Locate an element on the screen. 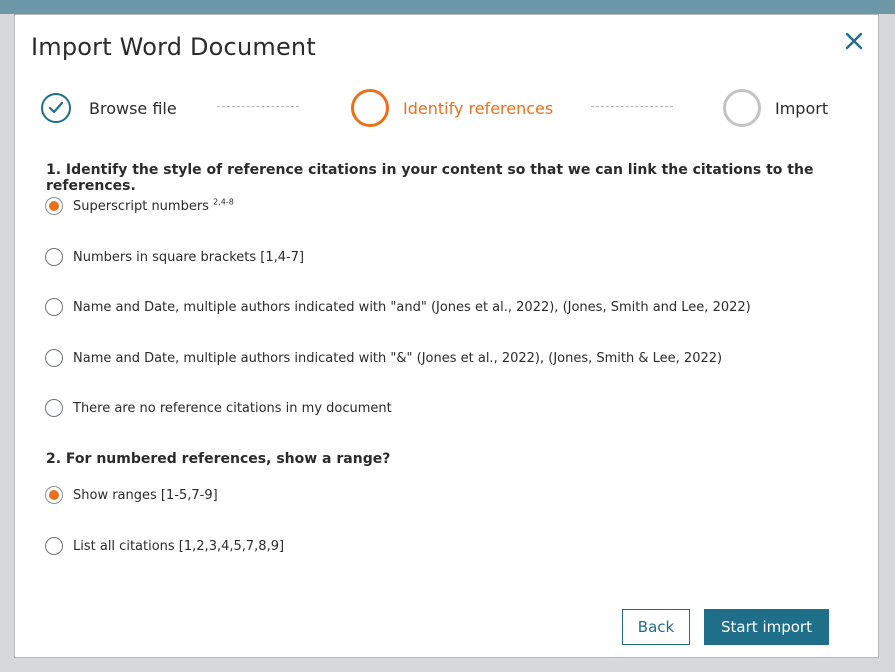 Image resolution: width=895 pixels, height=672 pixels. option-square-brackets: Numbers in square brackets [1,4-7] is located at coordinates (174, 257).